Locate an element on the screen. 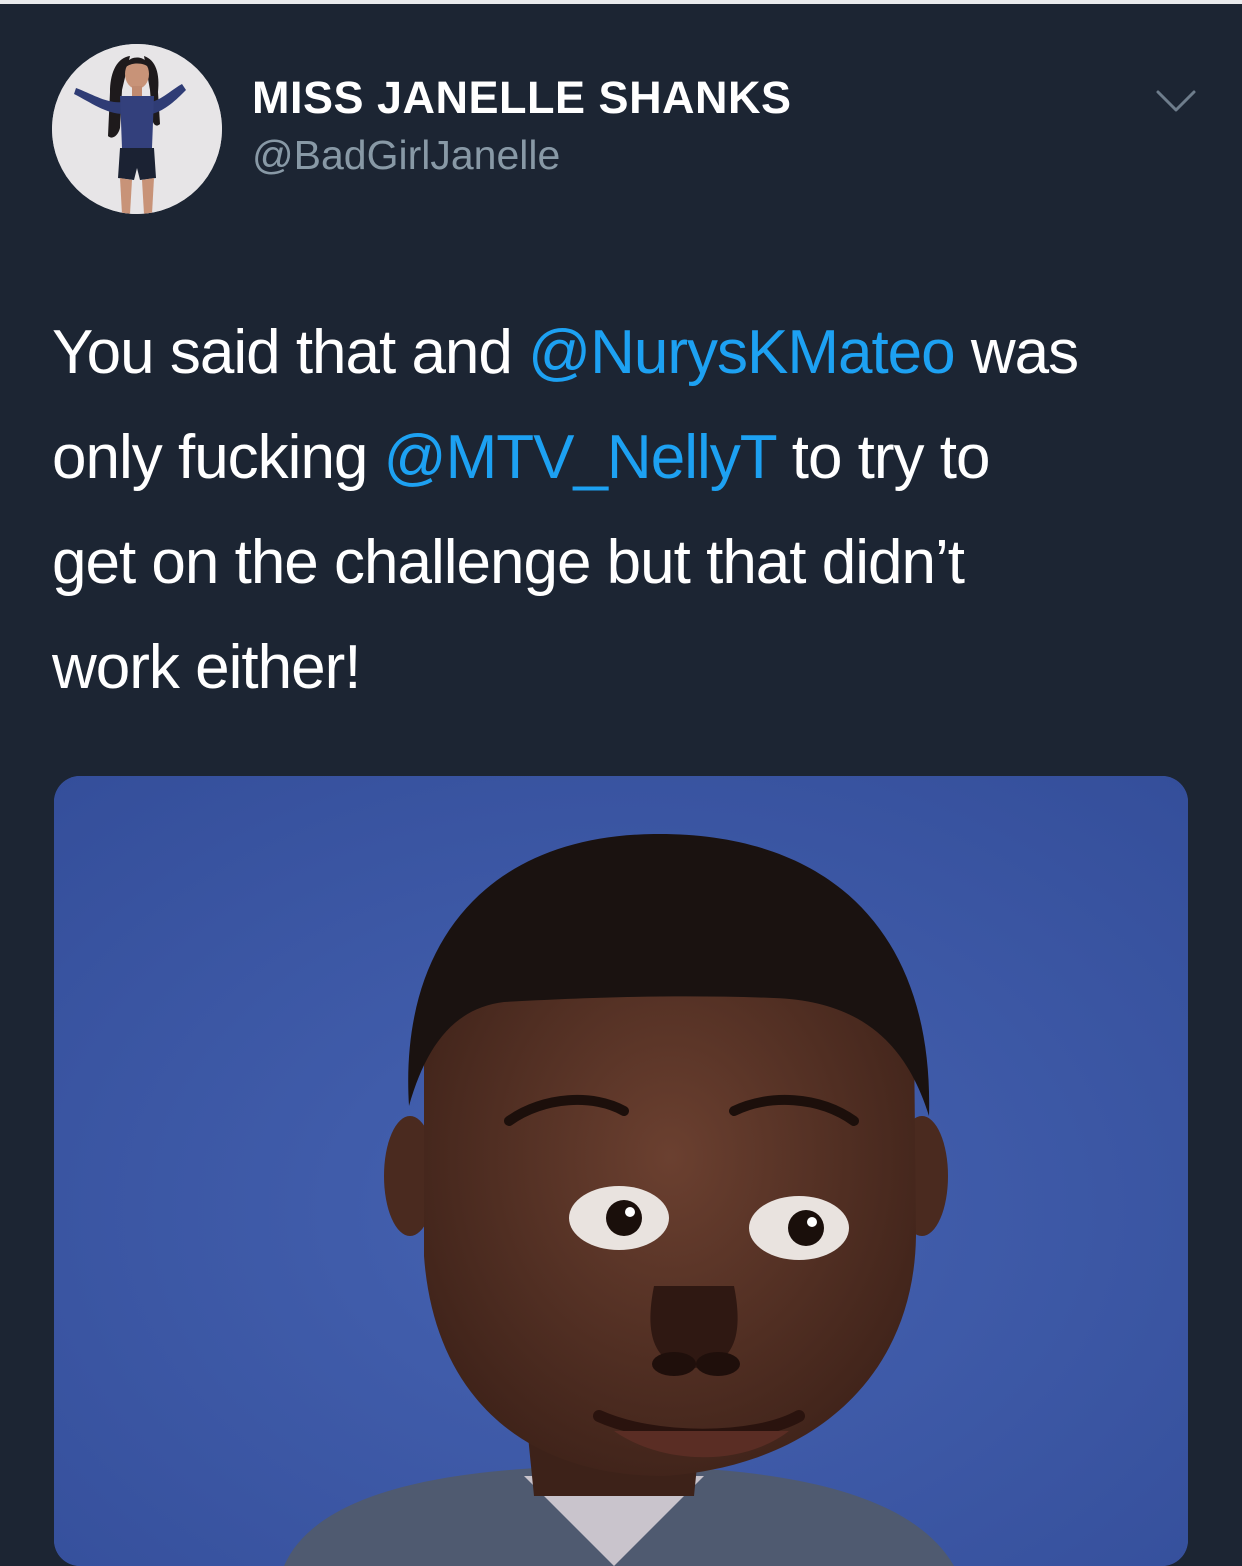 This screenshot has width=1242, height=1566. tweet-text-line: get on the challenge but that didn’t is located at coordinates (508, 562).